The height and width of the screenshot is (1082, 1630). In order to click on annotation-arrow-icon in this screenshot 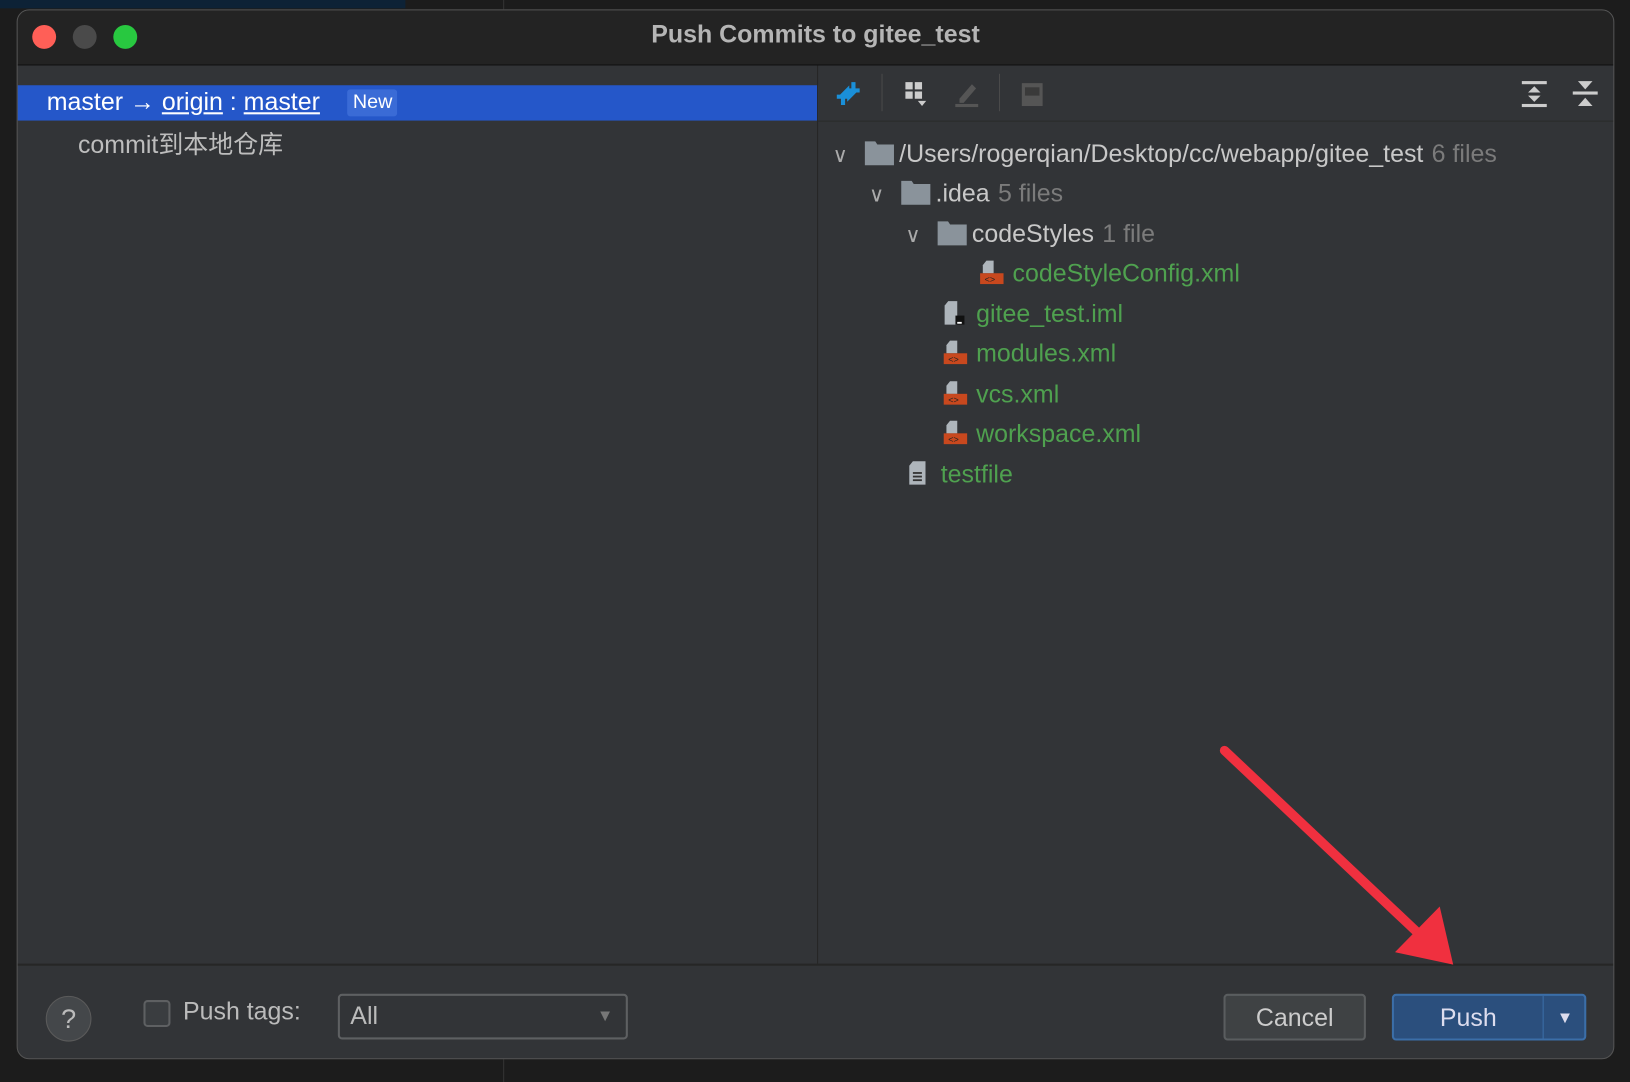, I will do `click(1336, 855)`.